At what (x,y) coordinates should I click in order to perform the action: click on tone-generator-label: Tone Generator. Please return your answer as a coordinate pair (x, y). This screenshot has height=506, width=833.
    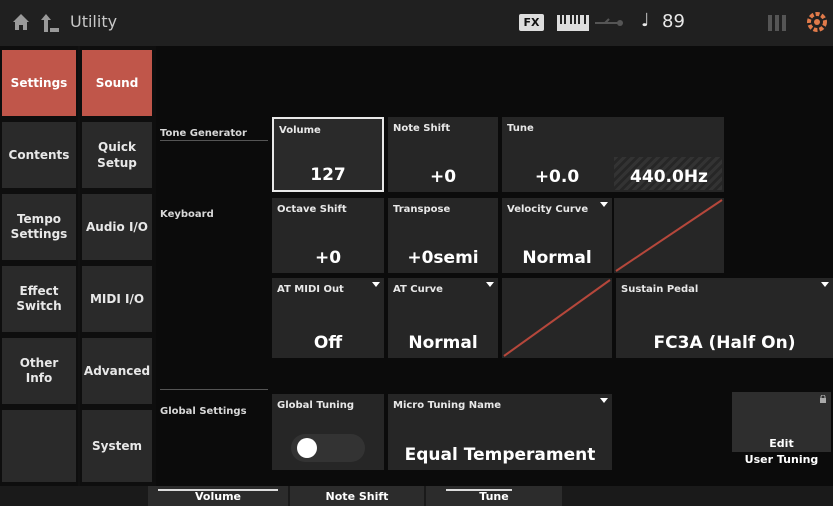
    Looking at the image, I should click on (203, 133).